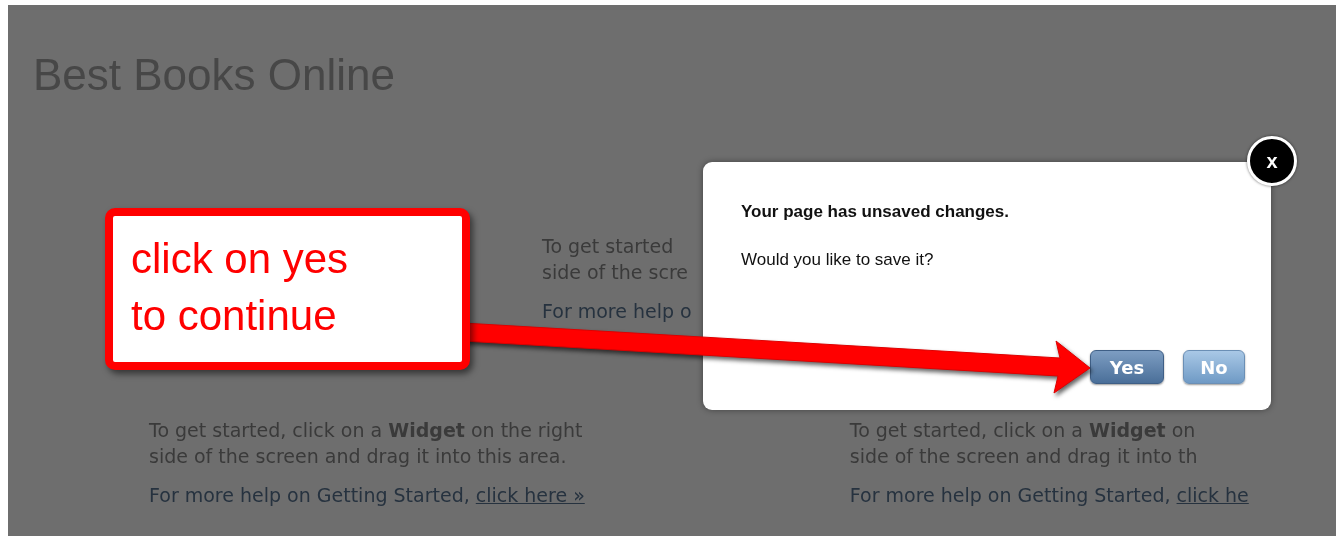  I want to click on no-button: No, so click(1214, 367).